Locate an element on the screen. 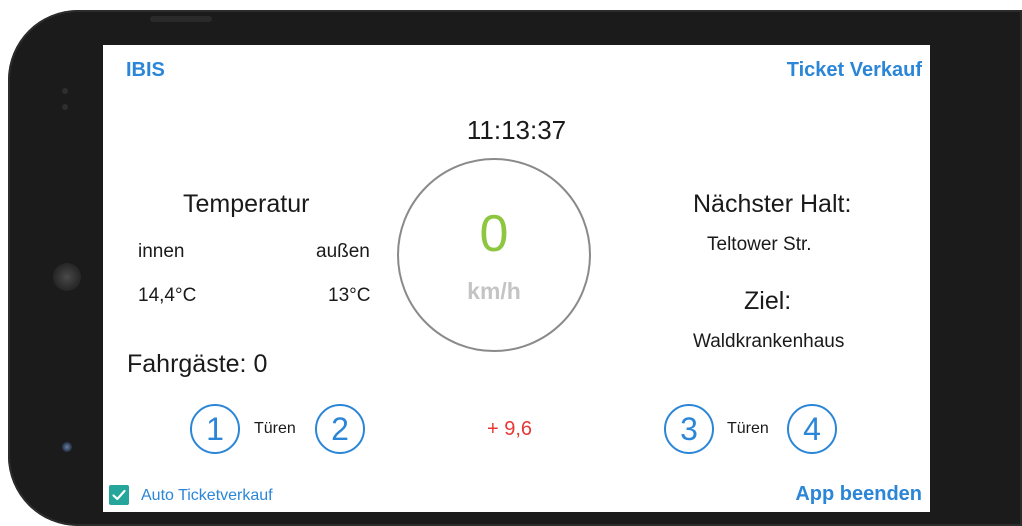  next-stop-value: Teltower Str. is located at coordinates (759, 244).